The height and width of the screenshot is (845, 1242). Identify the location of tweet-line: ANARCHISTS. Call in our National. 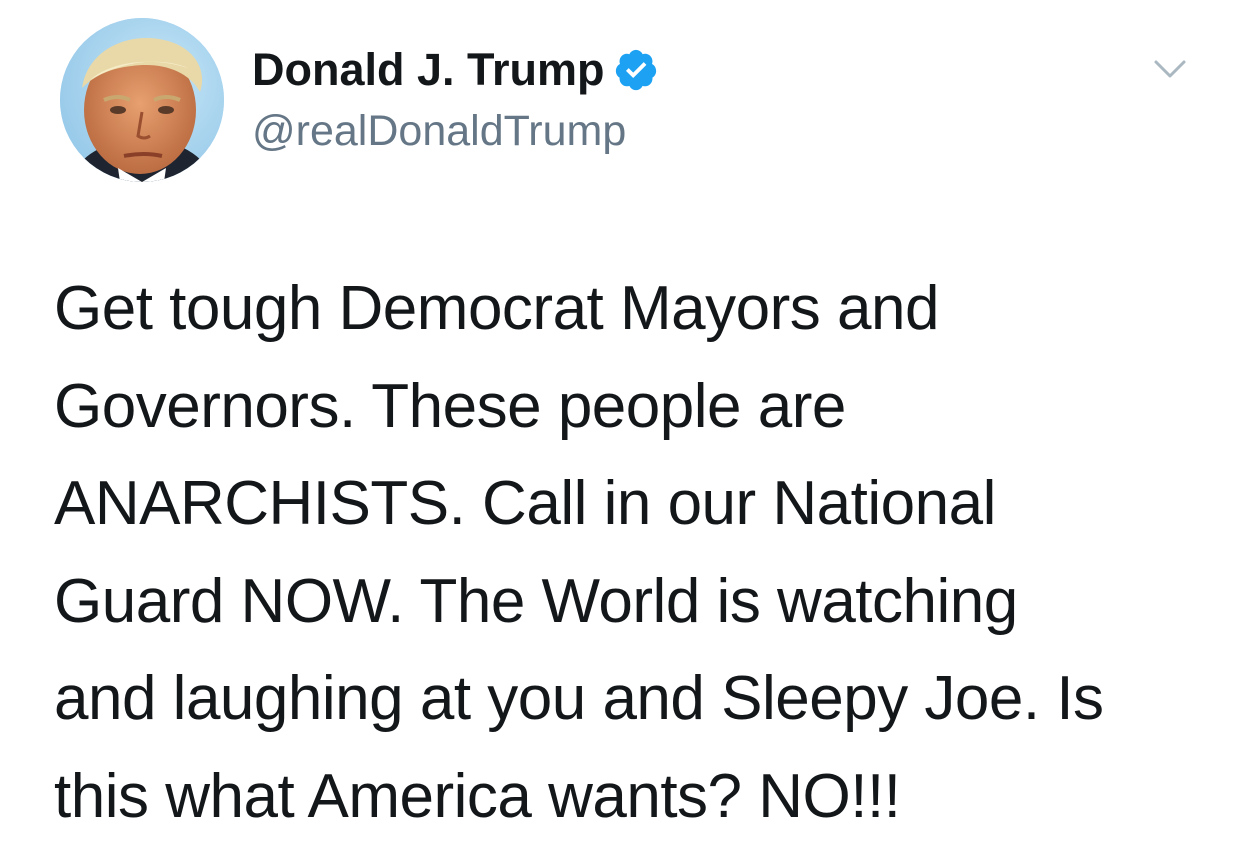
(629, 504).